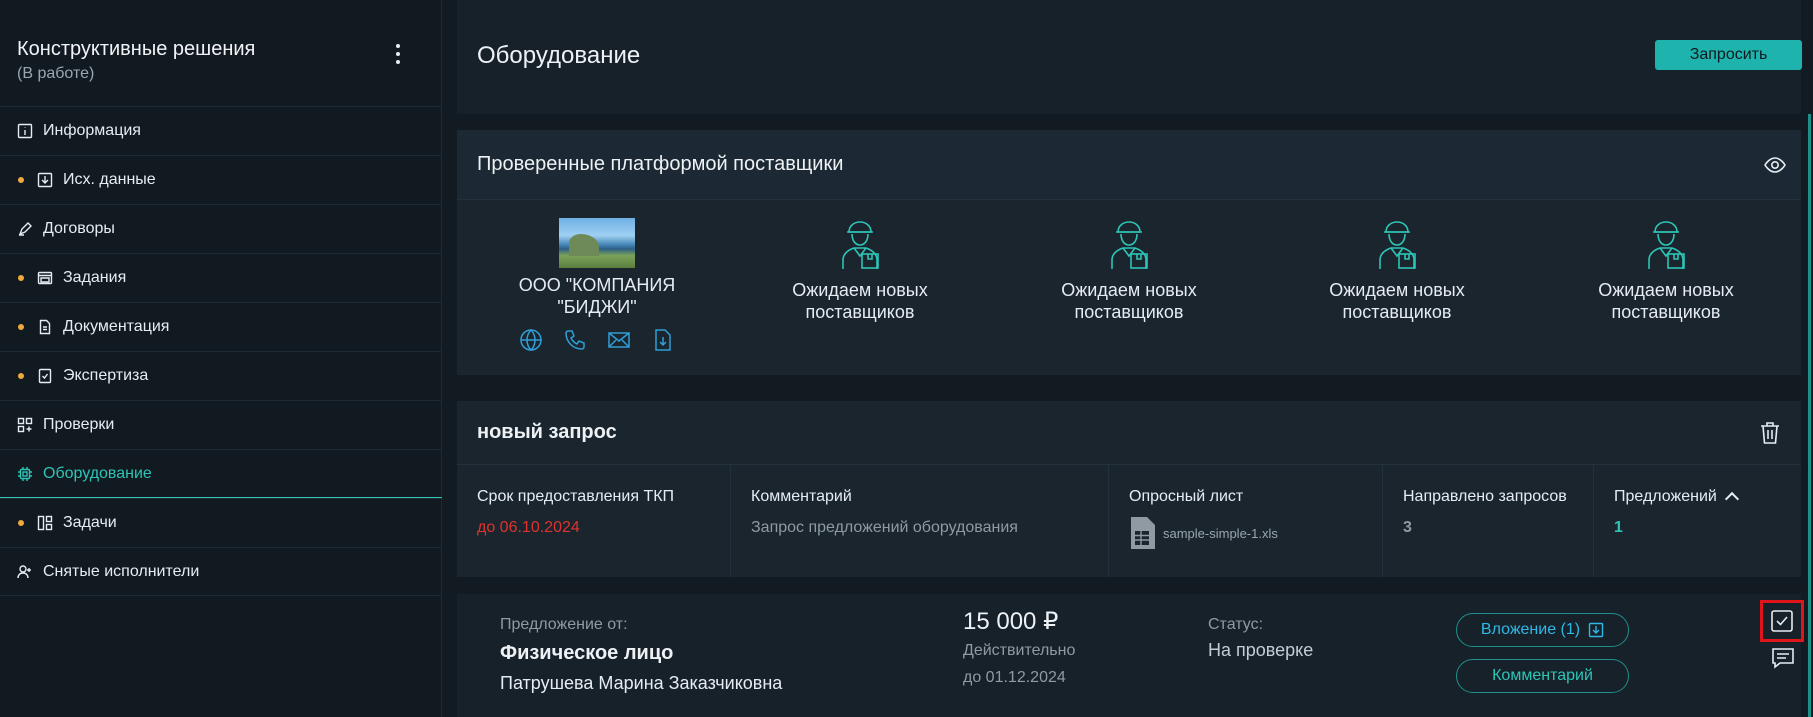 This screenshot has height=717, width=1813. What do you see at coordinates (1014, 677) in the screenshot?
I see `valid-until: до 01.12.2024` at bounding box center [1014, 677].